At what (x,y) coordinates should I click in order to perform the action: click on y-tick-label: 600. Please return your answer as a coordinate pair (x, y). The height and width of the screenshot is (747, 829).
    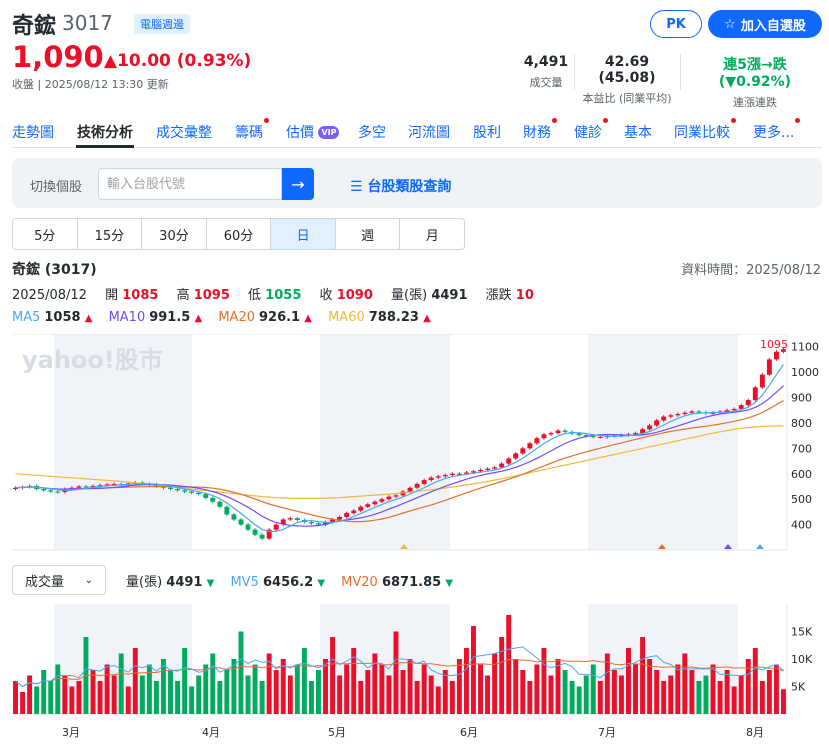
    Looking at the image, I should click on (801, 474).